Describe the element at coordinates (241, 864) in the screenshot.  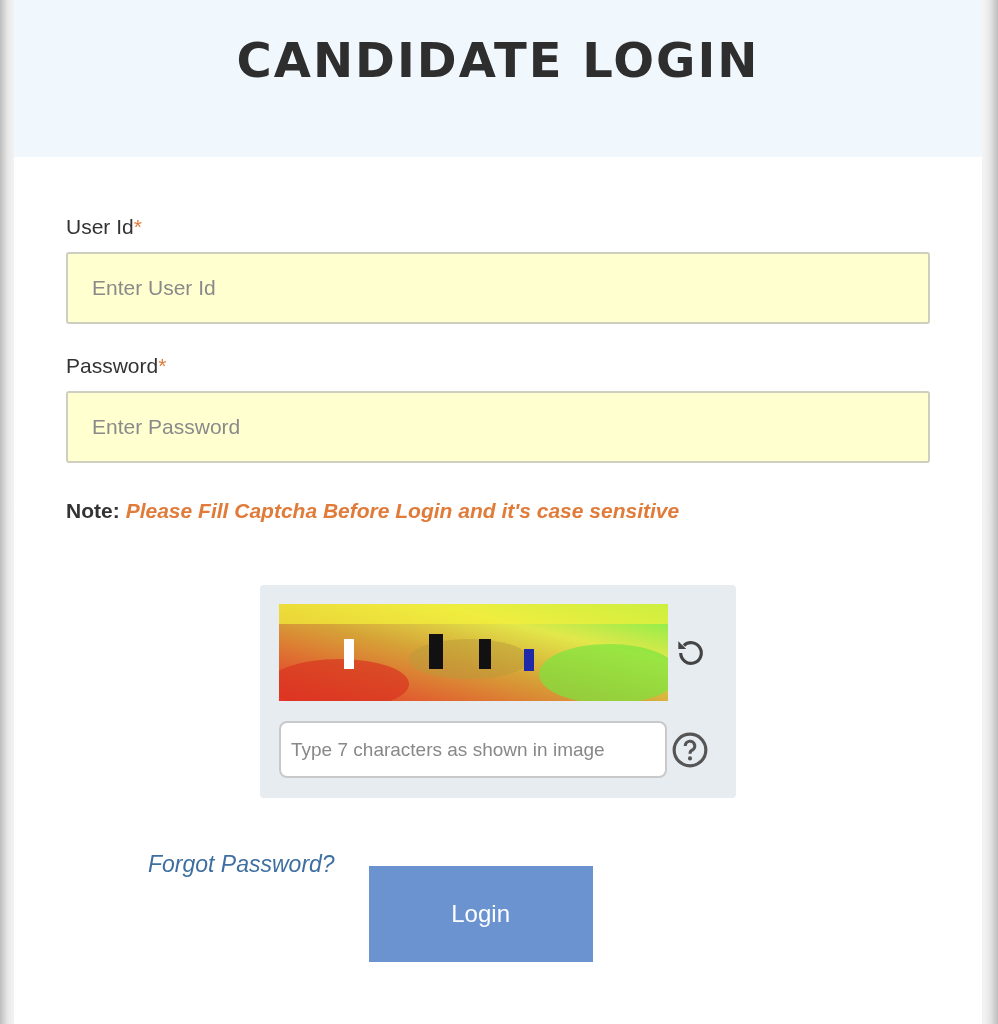
I see `forgot-password-link: Forgot Password?` at that location.